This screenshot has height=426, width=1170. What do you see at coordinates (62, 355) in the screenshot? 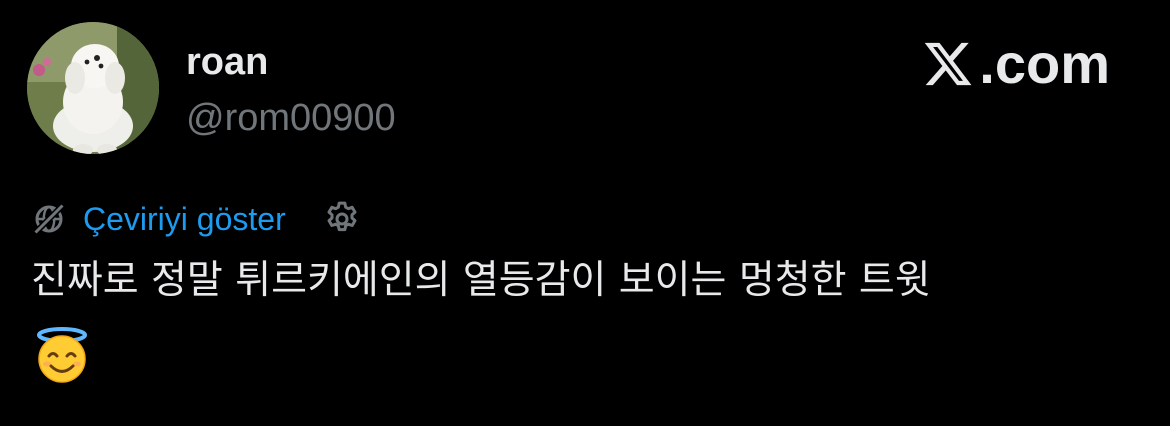
I see `smiling-face-with-halo-emoji` at bounding box center [62, 355].